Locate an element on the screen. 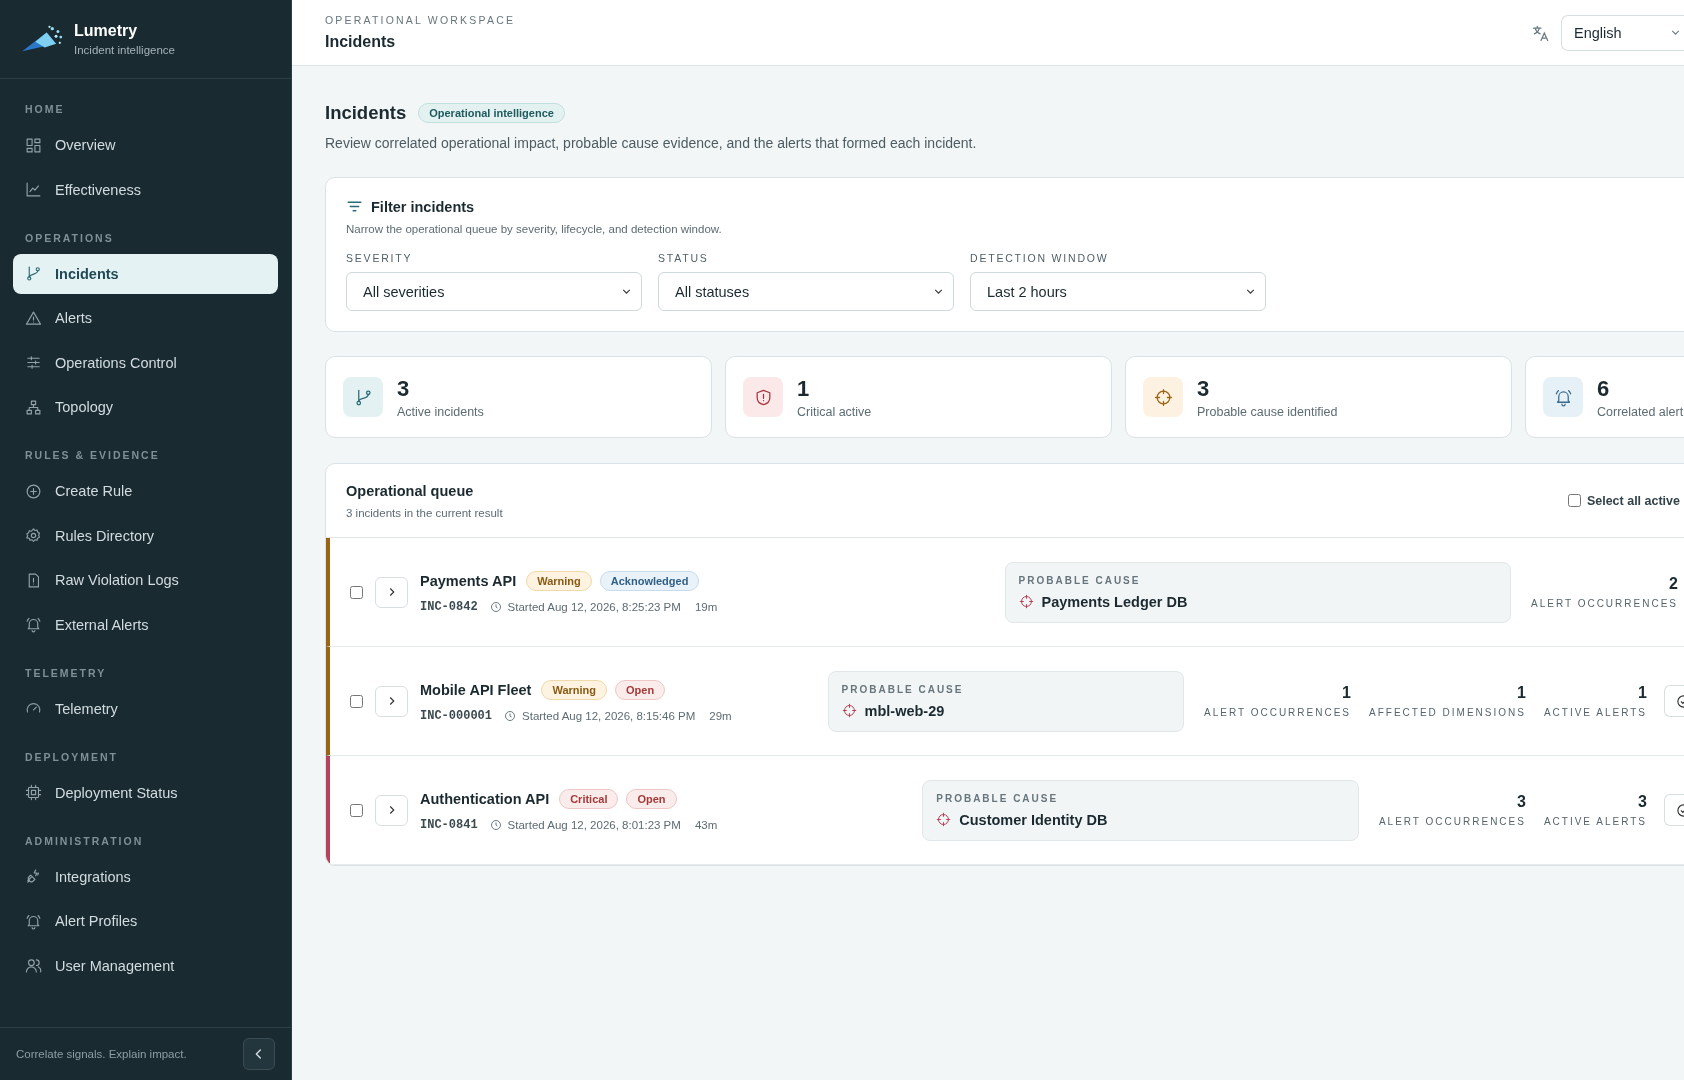 The width and height of the screenshot is (1684, 1080). nav-item: Topology is located at coordinates (145, 407).